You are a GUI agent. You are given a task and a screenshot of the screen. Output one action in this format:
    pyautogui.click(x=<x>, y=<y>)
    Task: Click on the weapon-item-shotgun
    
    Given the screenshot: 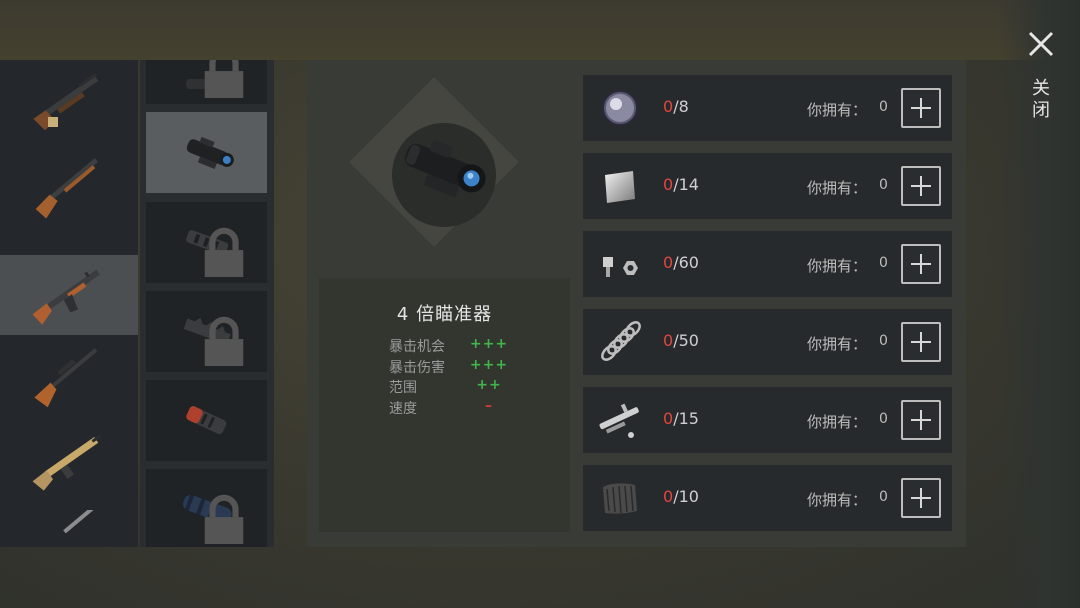 What is the action you would take?
    pyautogui.click(x=69, y=100)
    